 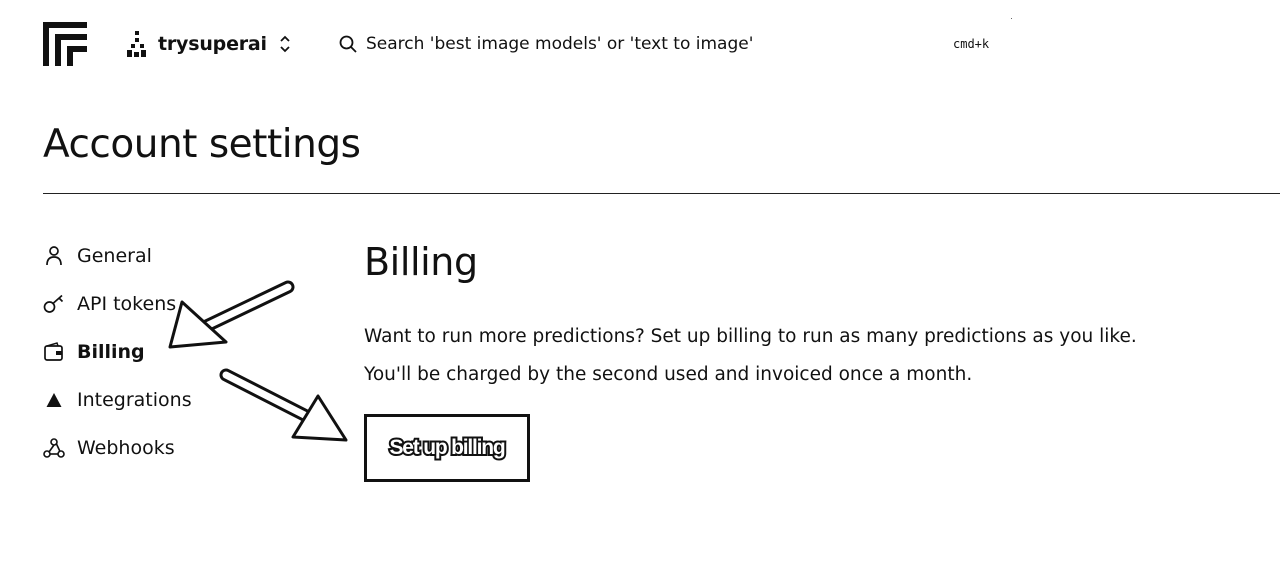 I want to click on org-name: trysuperai, so click(x=212, y=44).